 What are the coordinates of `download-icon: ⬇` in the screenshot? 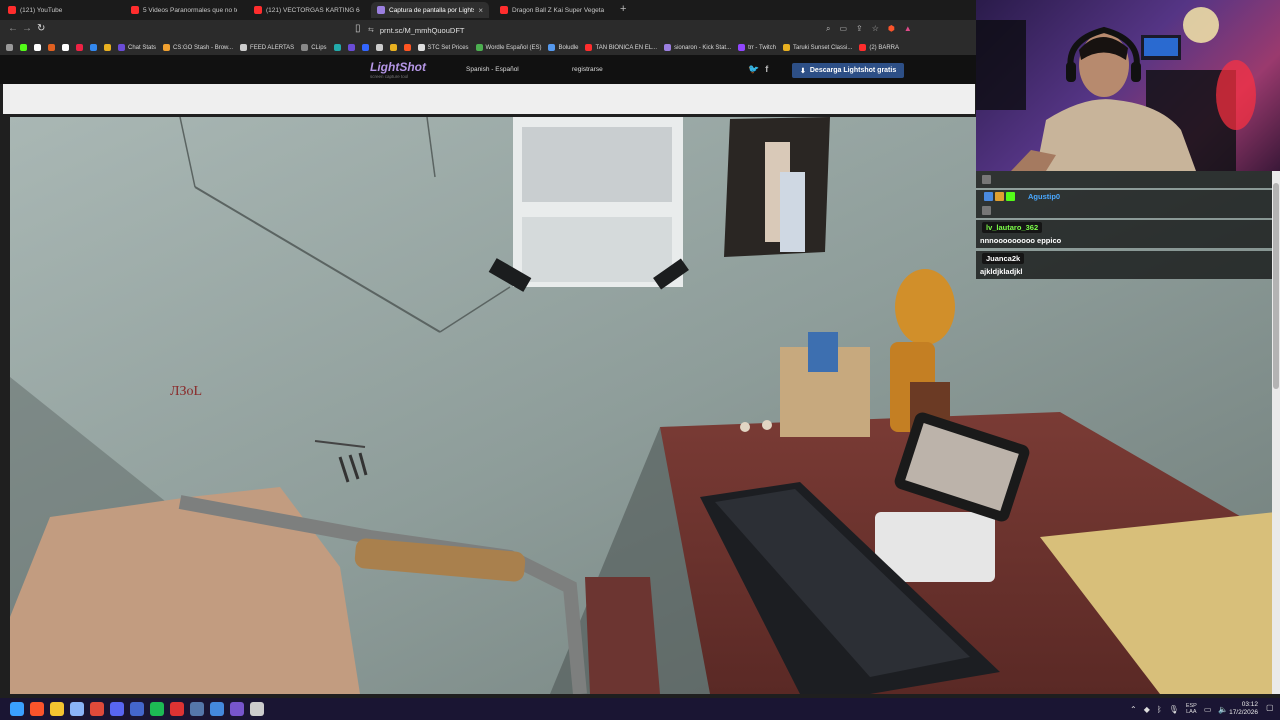 It's located at (803, 71).